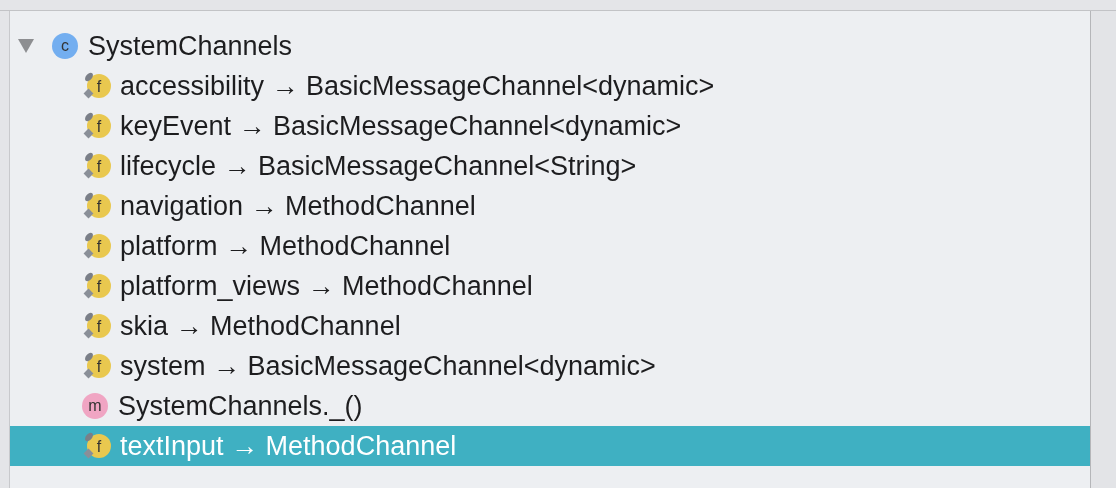  What do you see at coordinates (26, 46) in the screenshot?
I see `expand-arrow-icon` at bounding box center [26, 46].